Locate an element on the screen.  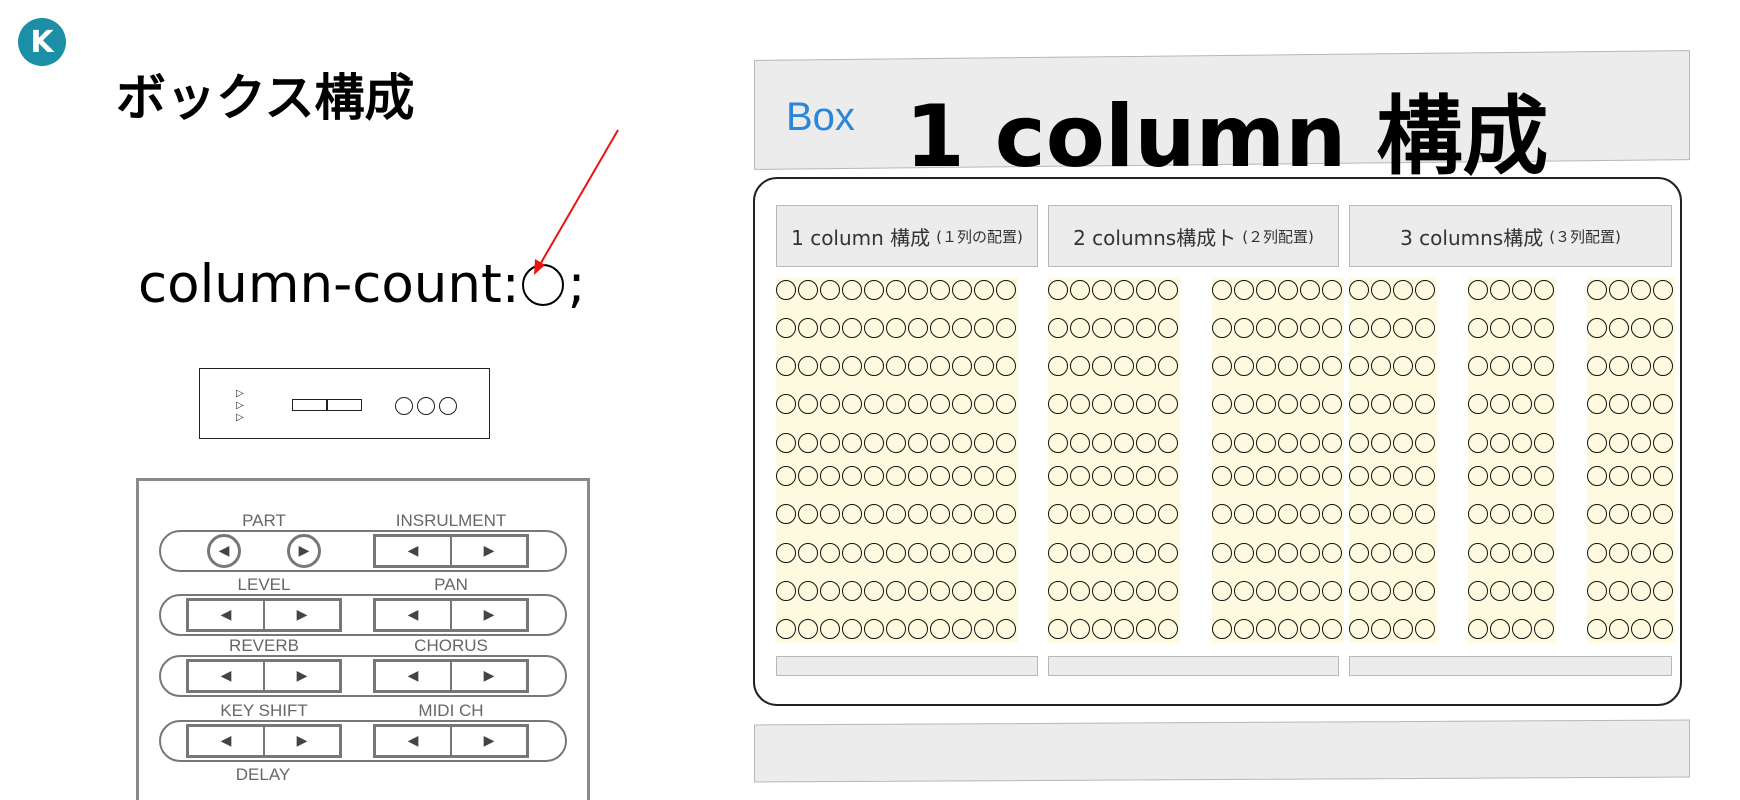
footer-bar is located at coordinates (1222, 751).